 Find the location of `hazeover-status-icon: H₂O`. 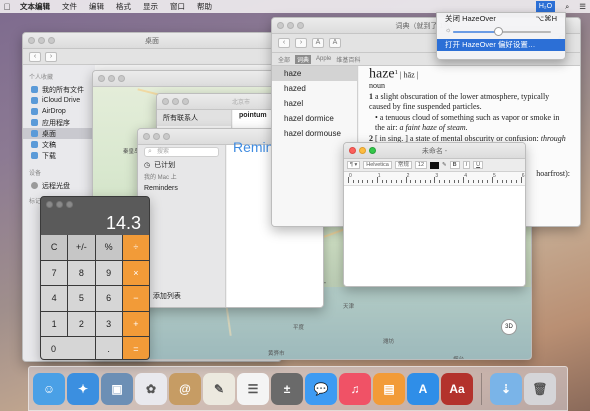

hazeover-status-icon: H₂O is located at coordinates (545, 6).